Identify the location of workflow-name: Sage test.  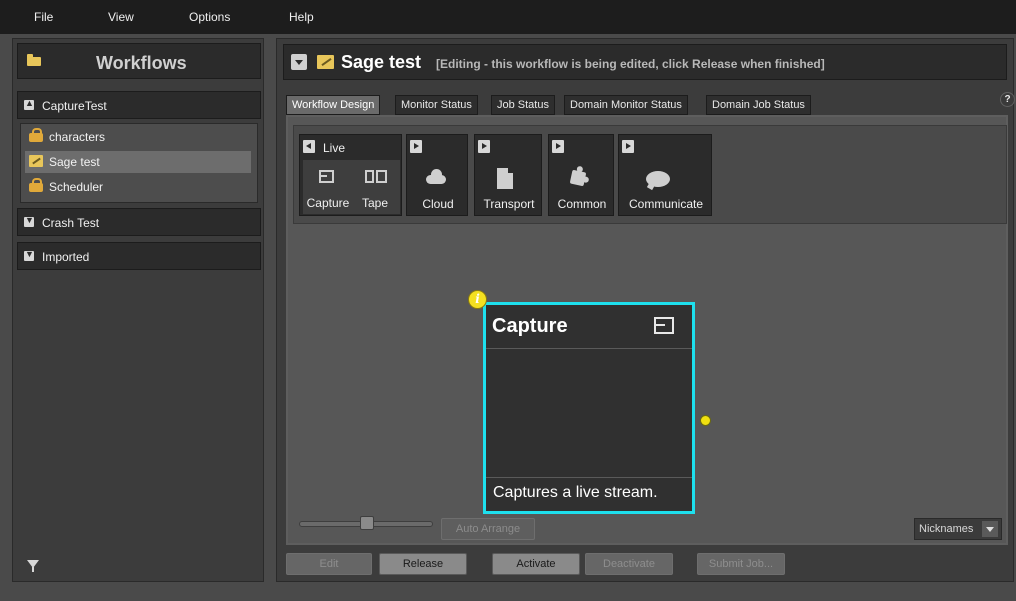
(381, 62).